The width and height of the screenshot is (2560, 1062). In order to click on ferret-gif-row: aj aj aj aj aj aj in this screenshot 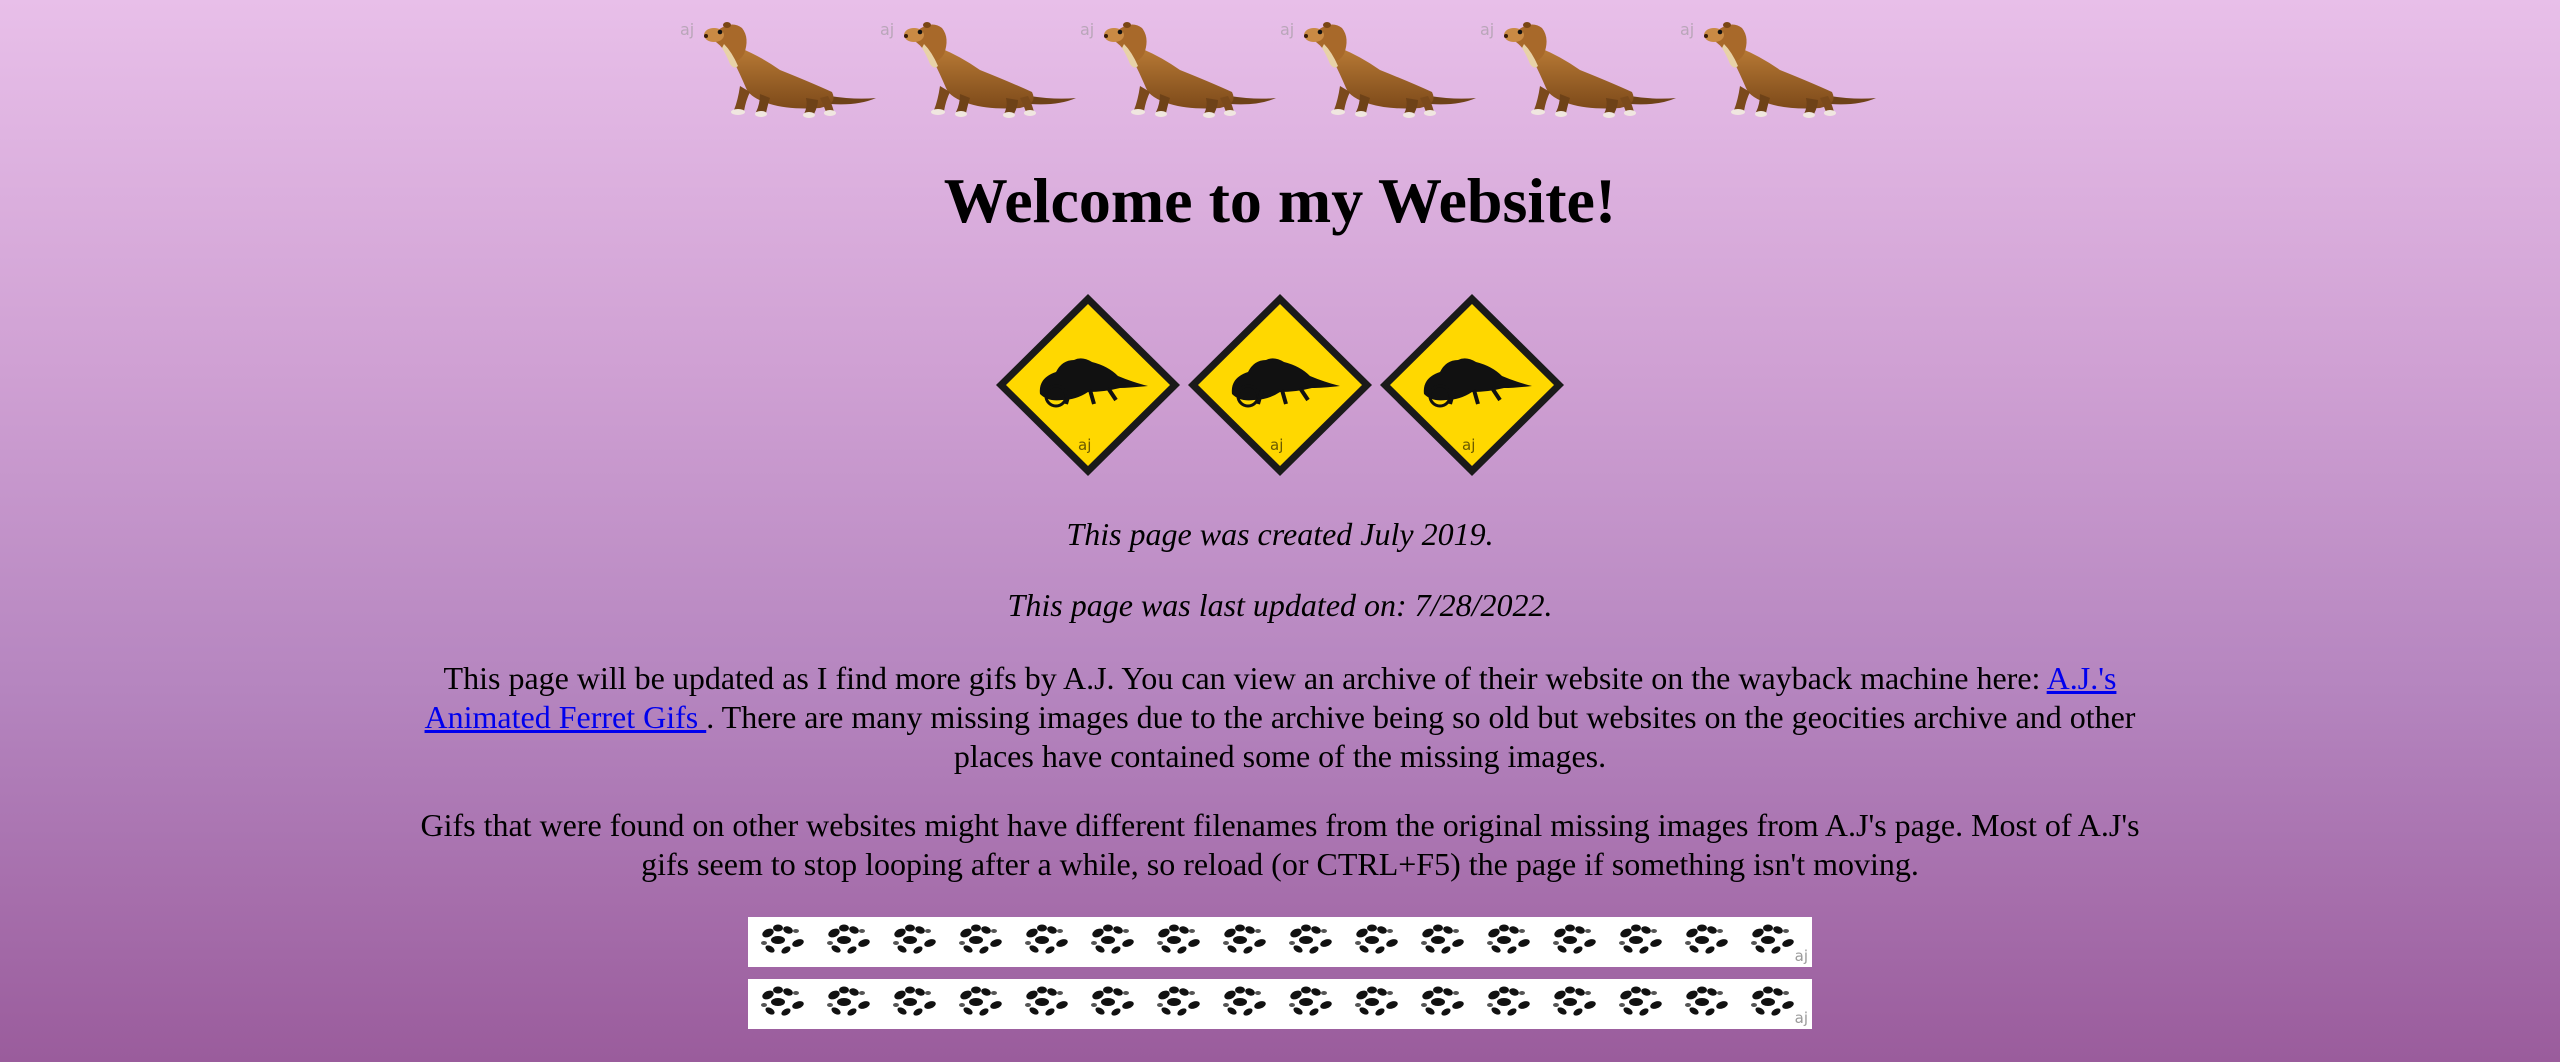, I will do `click(1280, 64)`.